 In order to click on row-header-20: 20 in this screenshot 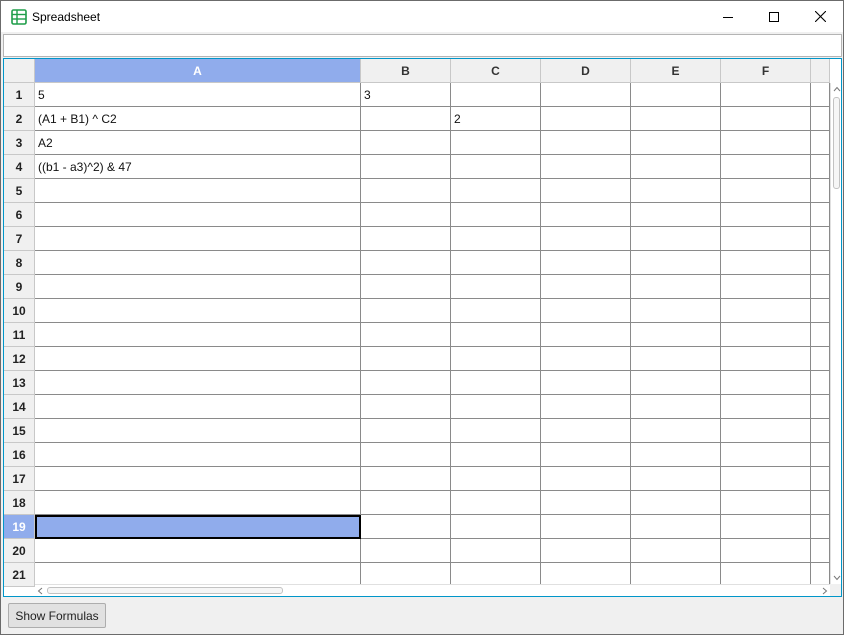, I will do `click(19, 551)`.